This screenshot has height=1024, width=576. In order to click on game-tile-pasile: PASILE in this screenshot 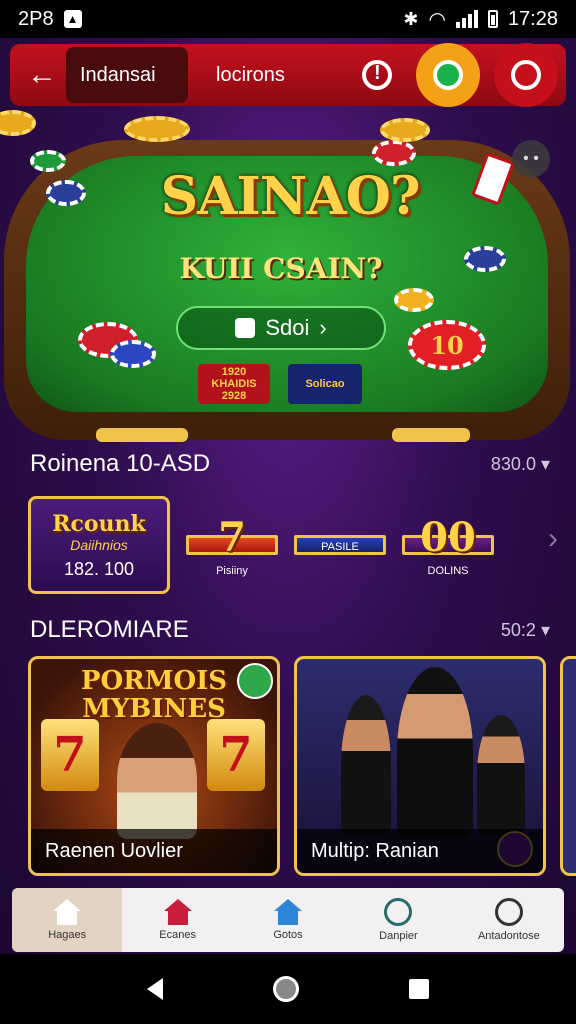, I will do `click(340, 545)`.